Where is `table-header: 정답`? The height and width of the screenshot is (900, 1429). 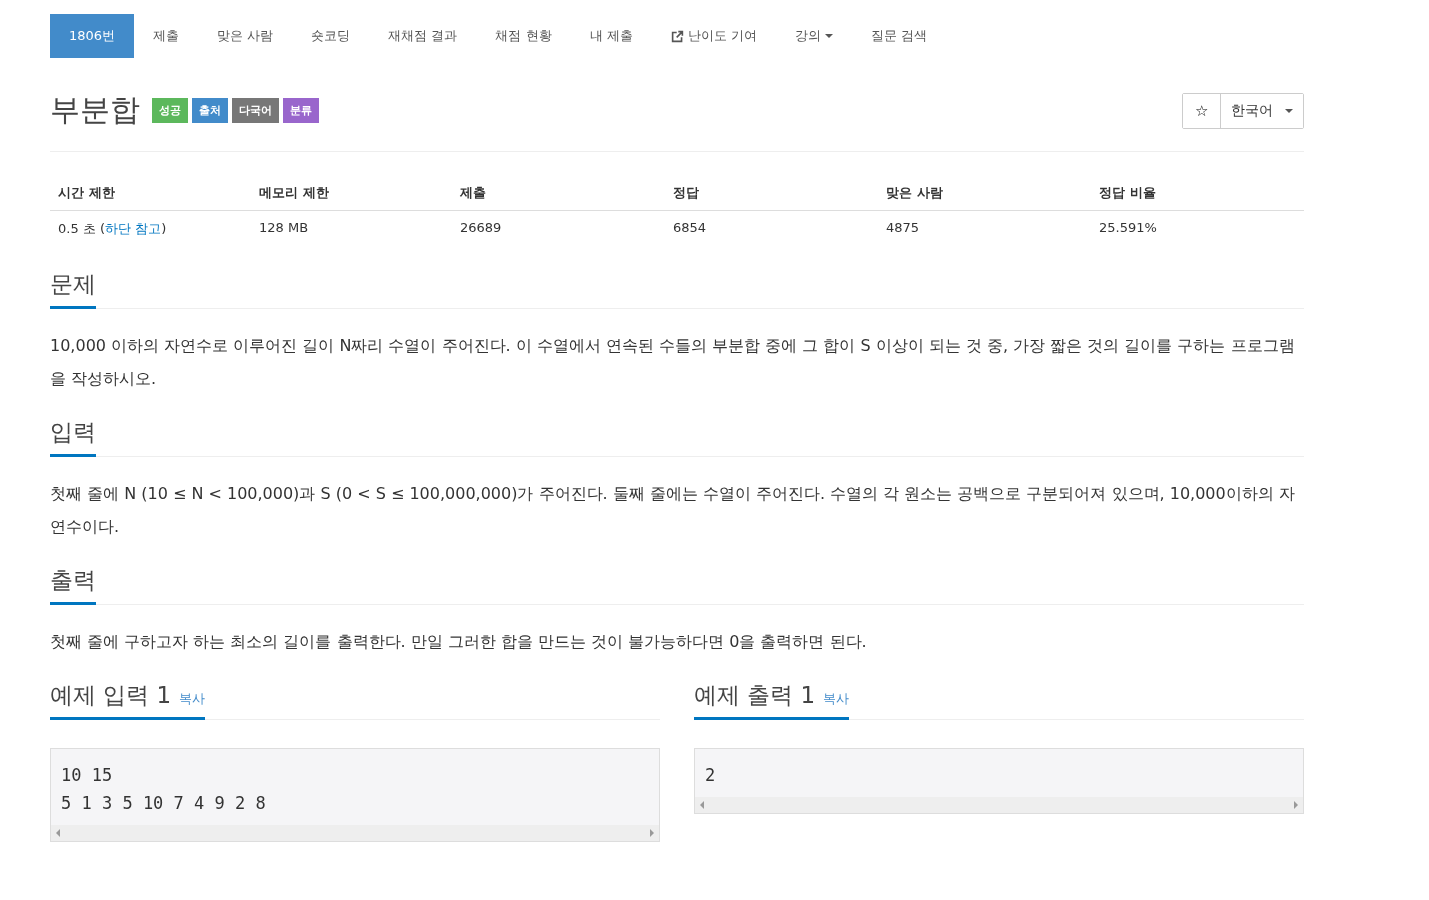 table-header: 정답 is located at coordinates (771, 193).